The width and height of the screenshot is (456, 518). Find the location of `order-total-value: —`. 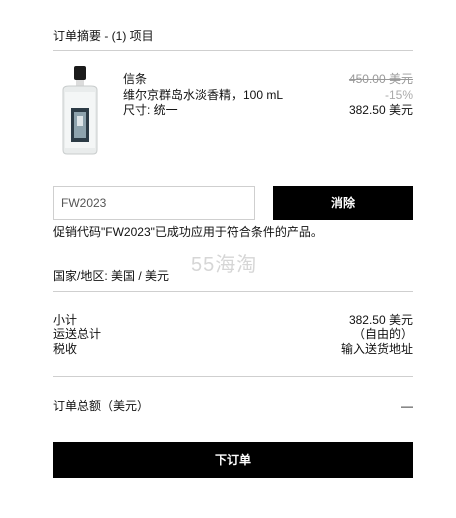

order-total-value: — is located at coordinates (407, 406).